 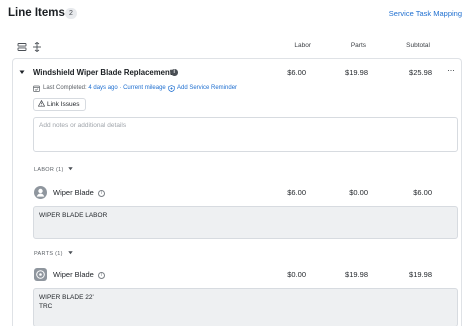 What do you see at coordinates (36, 88) in the screenshot?
I see `calendar-check-icon` at bounding box center [36, 88].